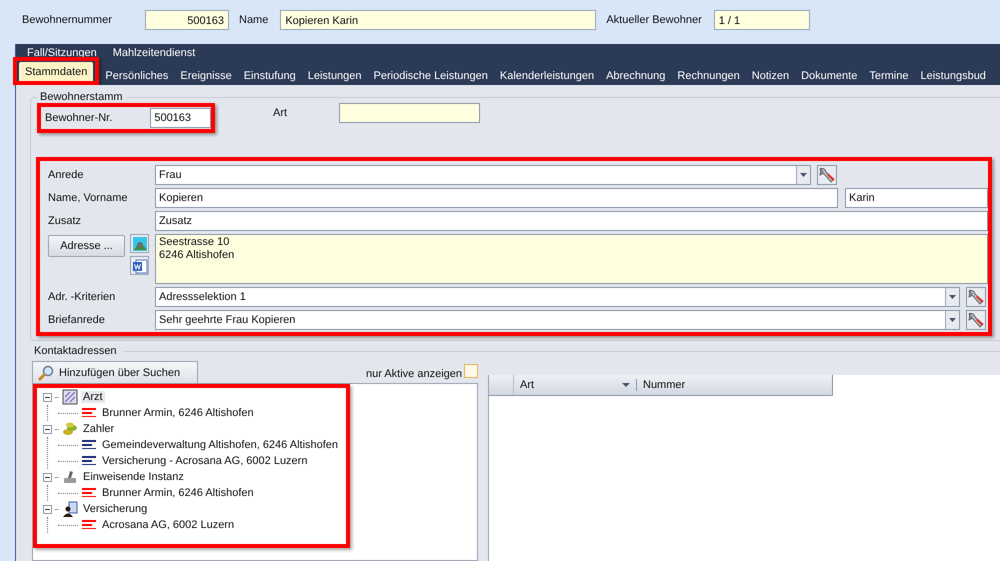  What do you see at coordinates (253, 20) in the screenshot?
I see `field-label: Name` at bounding box center [253, 20].